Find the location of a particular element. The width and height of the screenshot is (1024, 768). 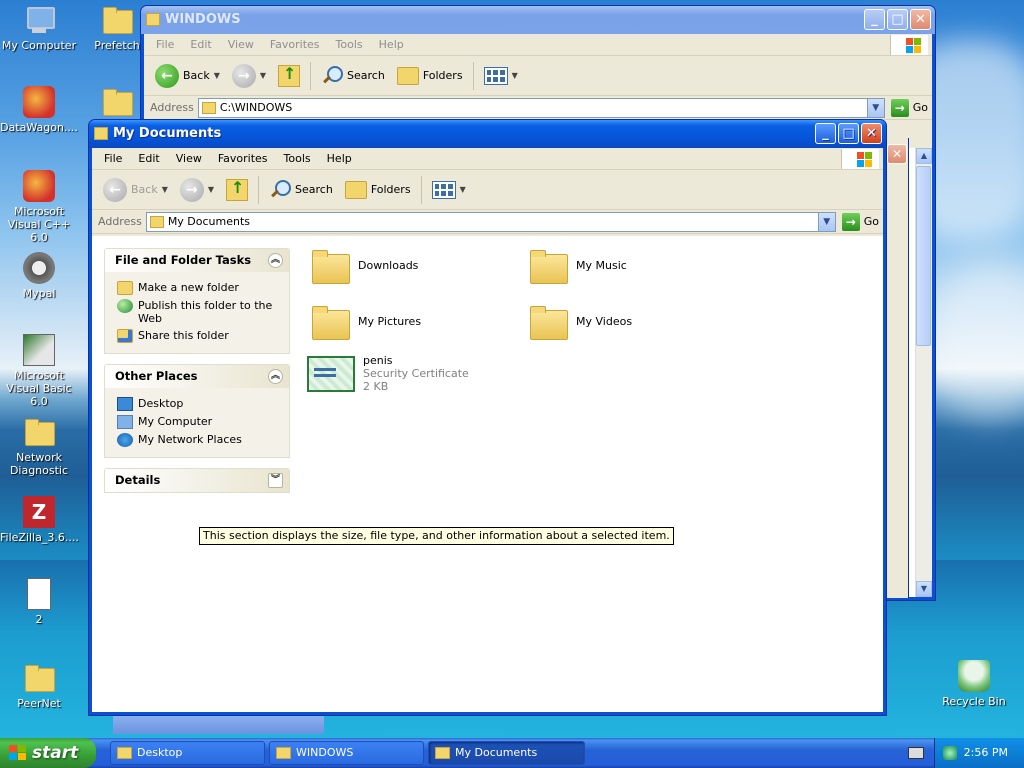

link-label: Desktop is located at coordinates (161, 403).